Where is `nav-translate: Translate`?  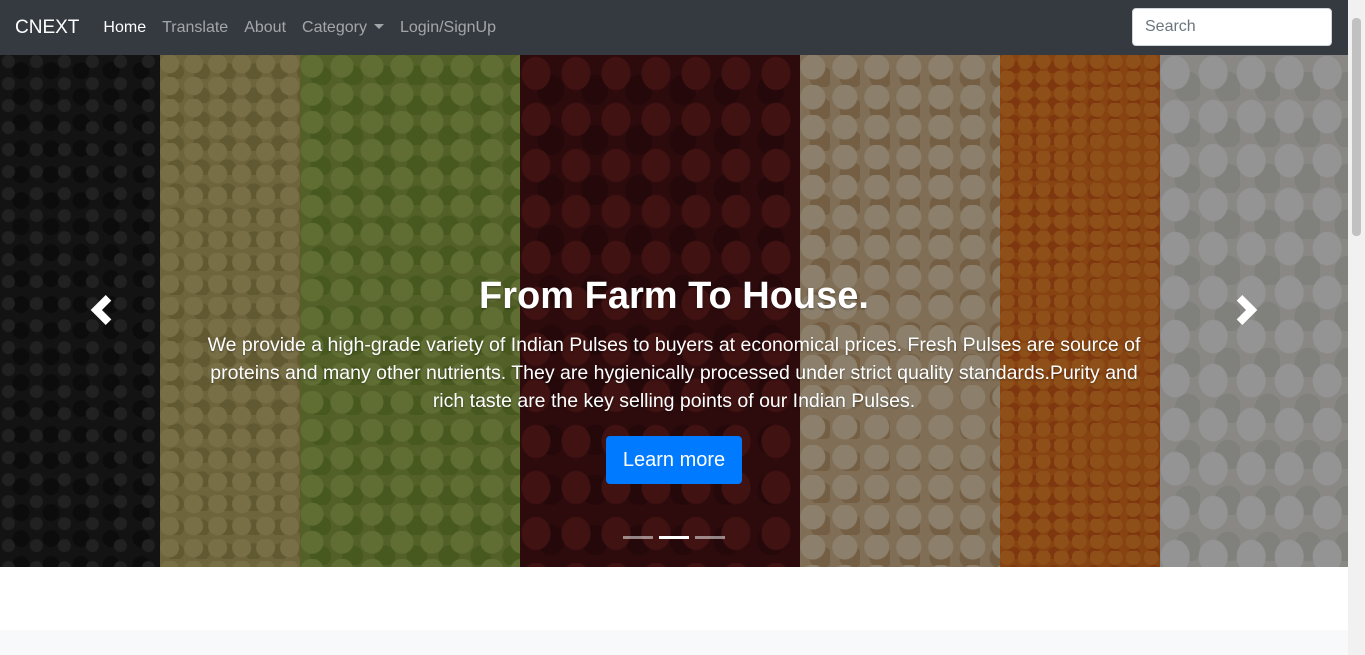
nav-translate: Translate is located at coordinates (195, 28).